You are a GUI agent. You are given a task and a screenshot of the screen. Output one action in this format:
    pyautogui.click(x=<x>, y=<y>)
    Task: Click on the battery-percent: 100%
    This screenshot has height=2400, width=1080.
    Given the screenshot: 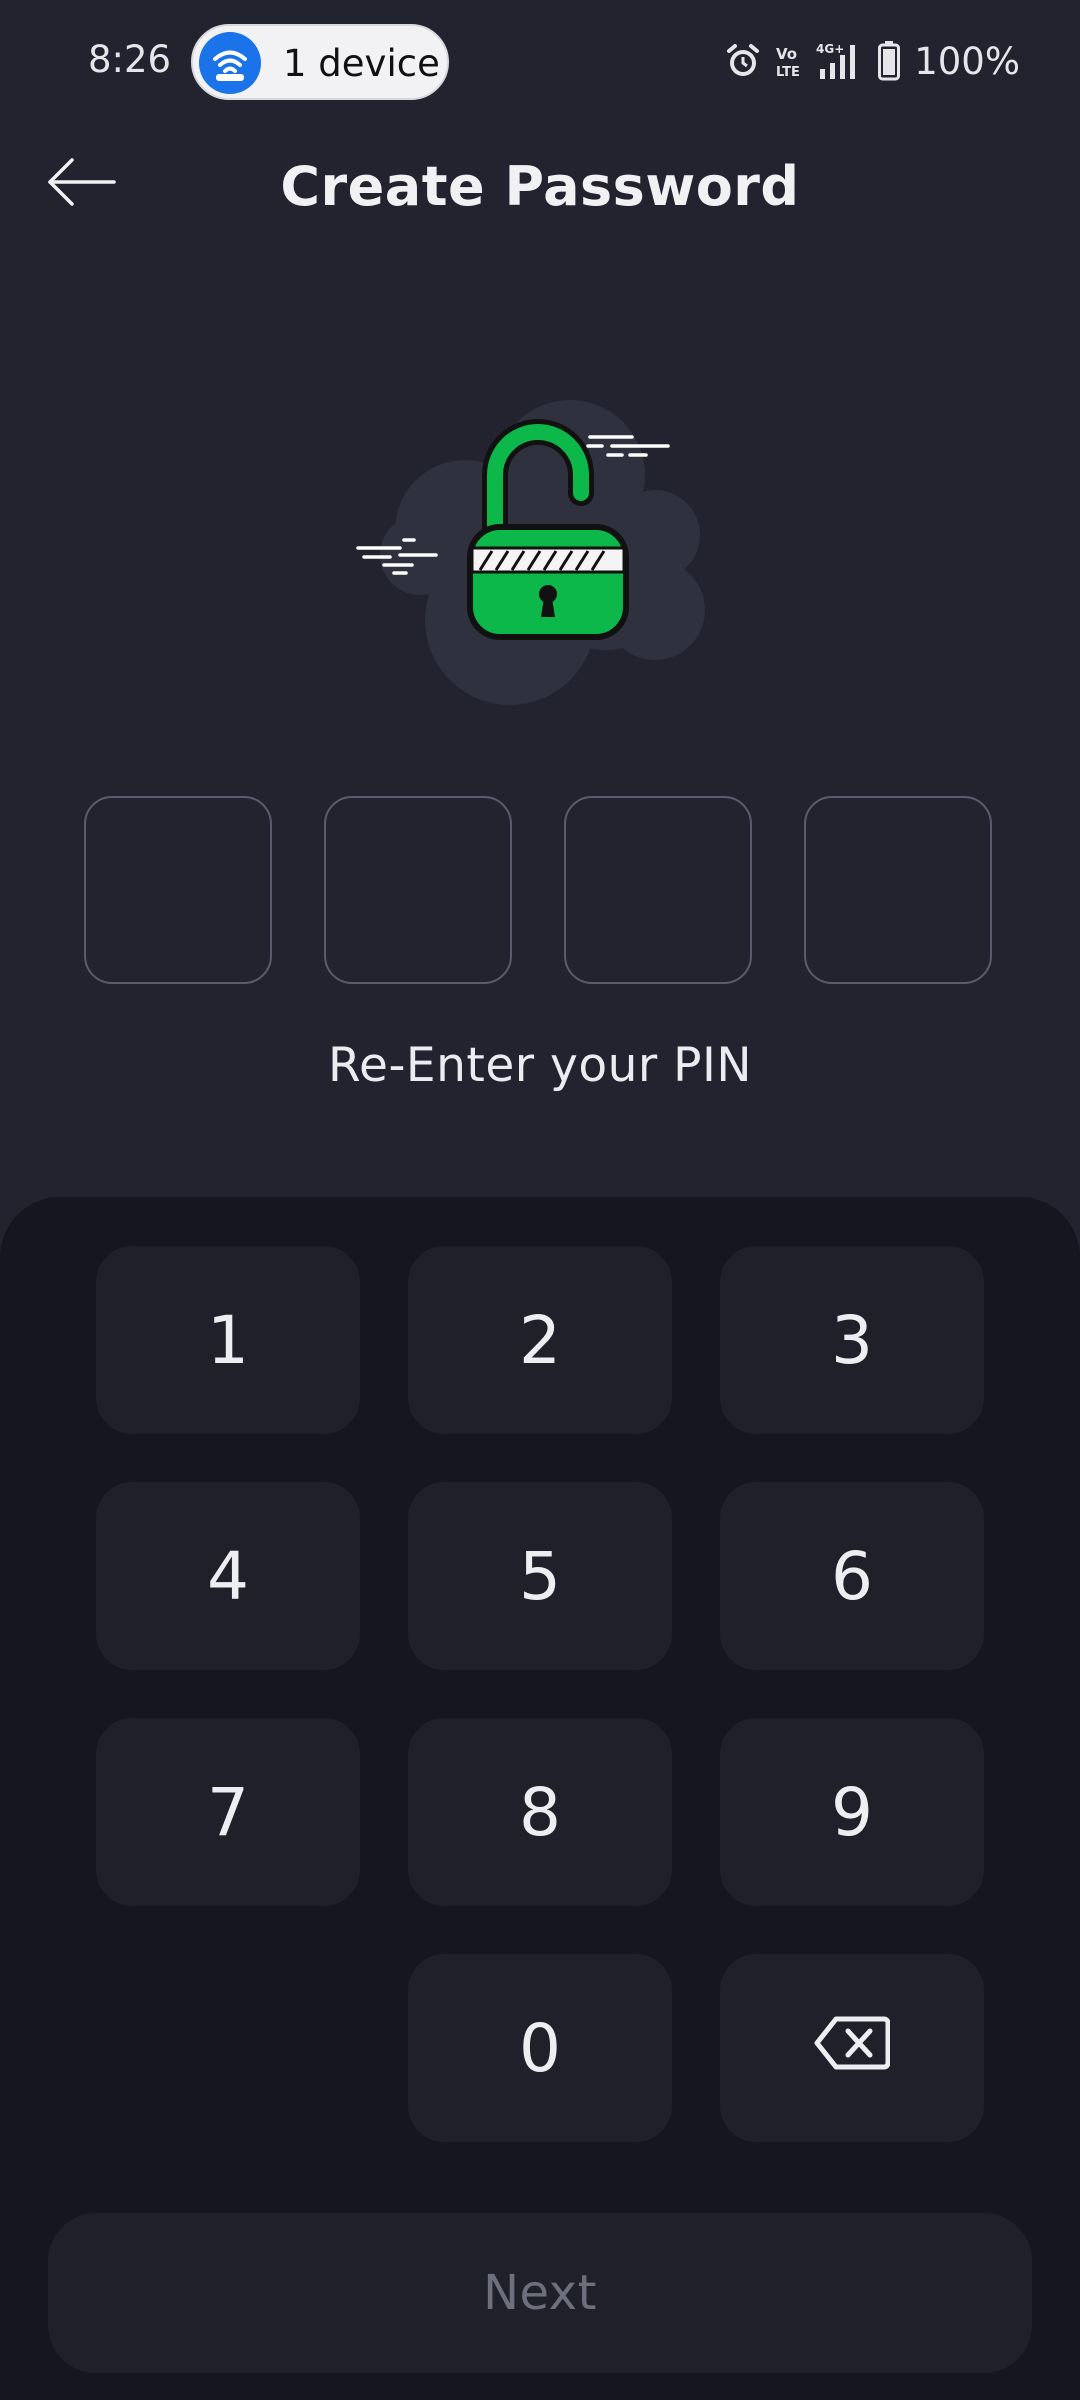 What is the action you would take?
    pyautogui.click(x=967, y=61)
    